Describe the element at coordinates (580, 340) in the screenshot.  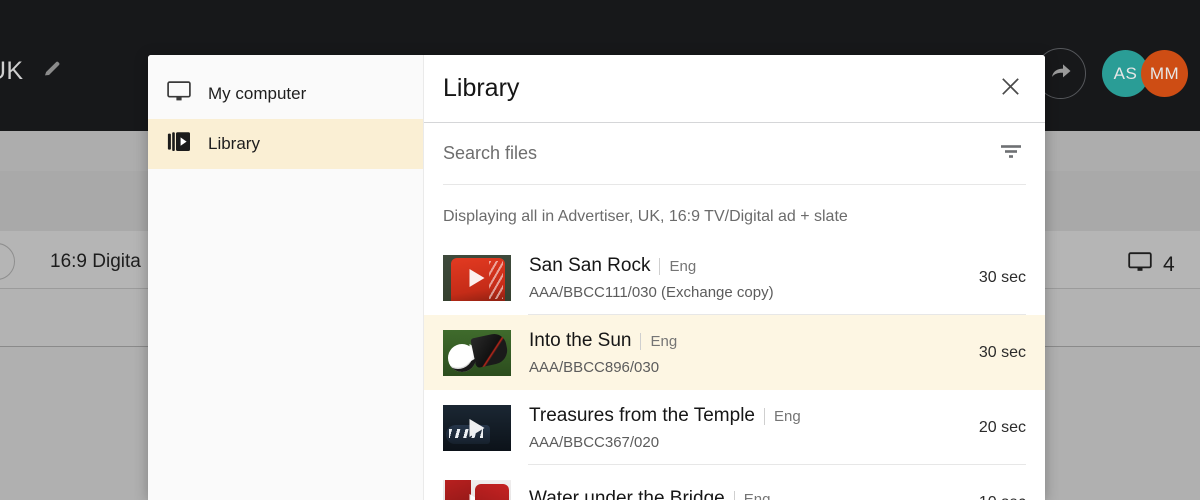
I see `file-title: Into the Sun` at that location.